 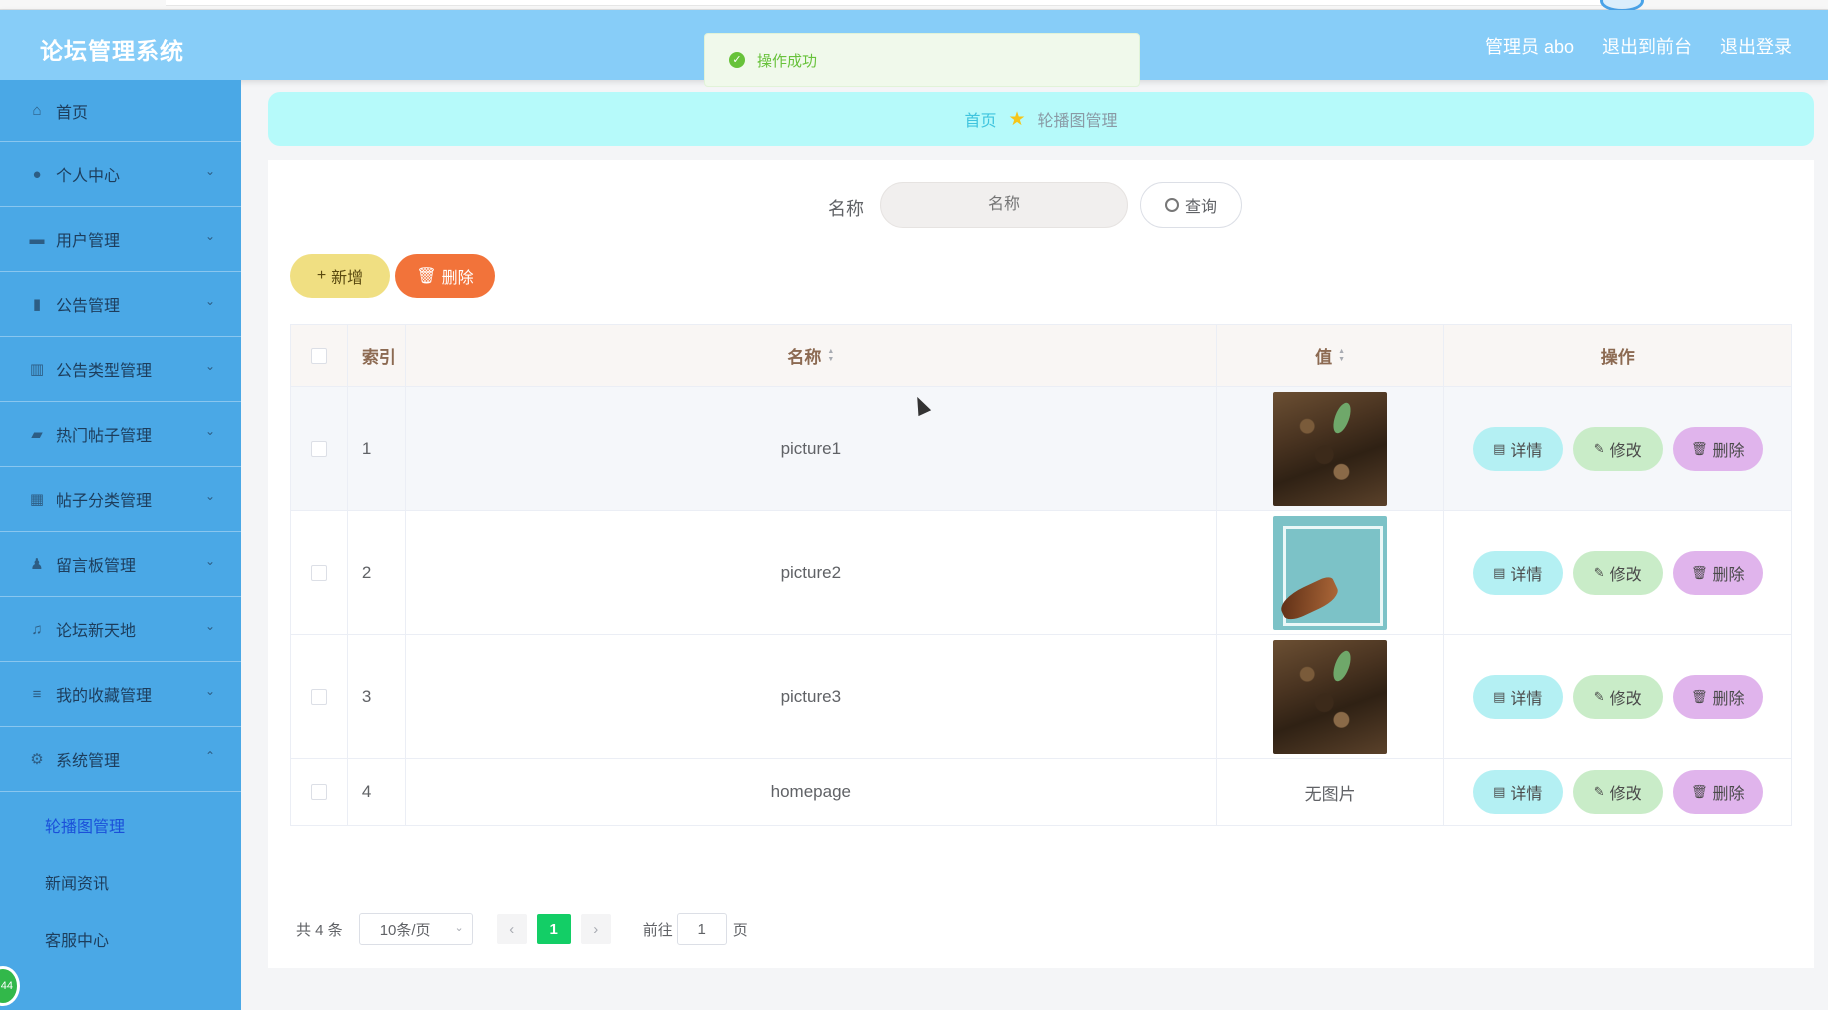 I want to click on header-name: 名称 ▲ ▼, so click(x=811, y=355).